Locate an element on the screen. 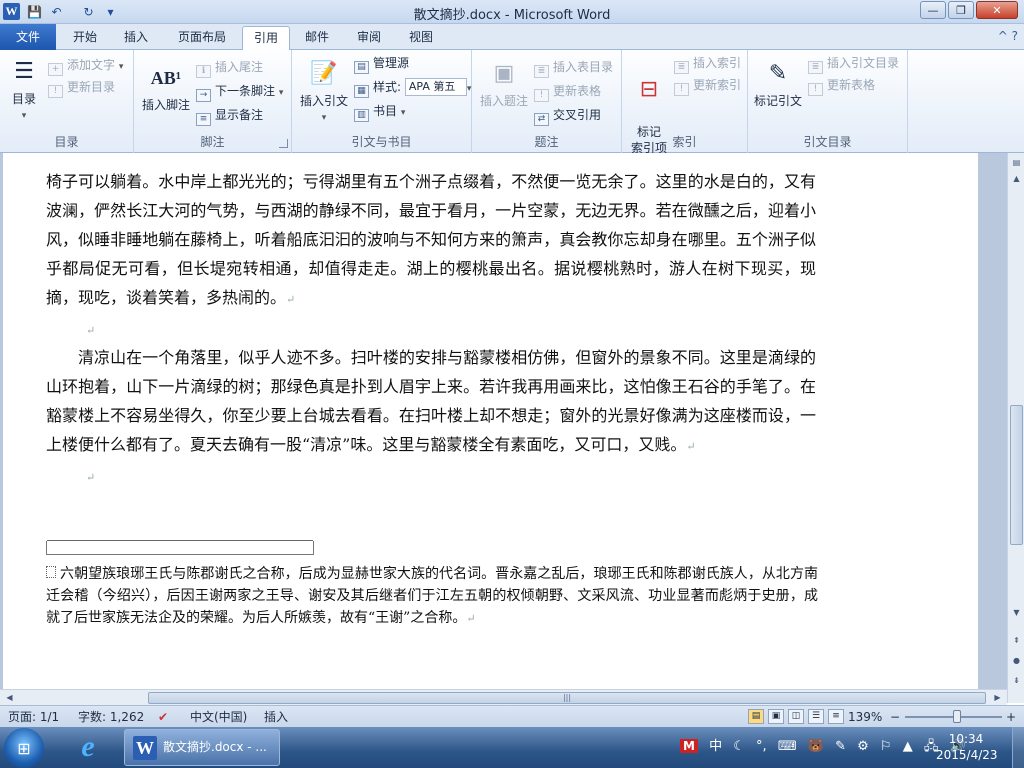 The height and width of the screenshot is (768, 1024). handwriting-icon: ✎ is located at coordinates (840, 746).